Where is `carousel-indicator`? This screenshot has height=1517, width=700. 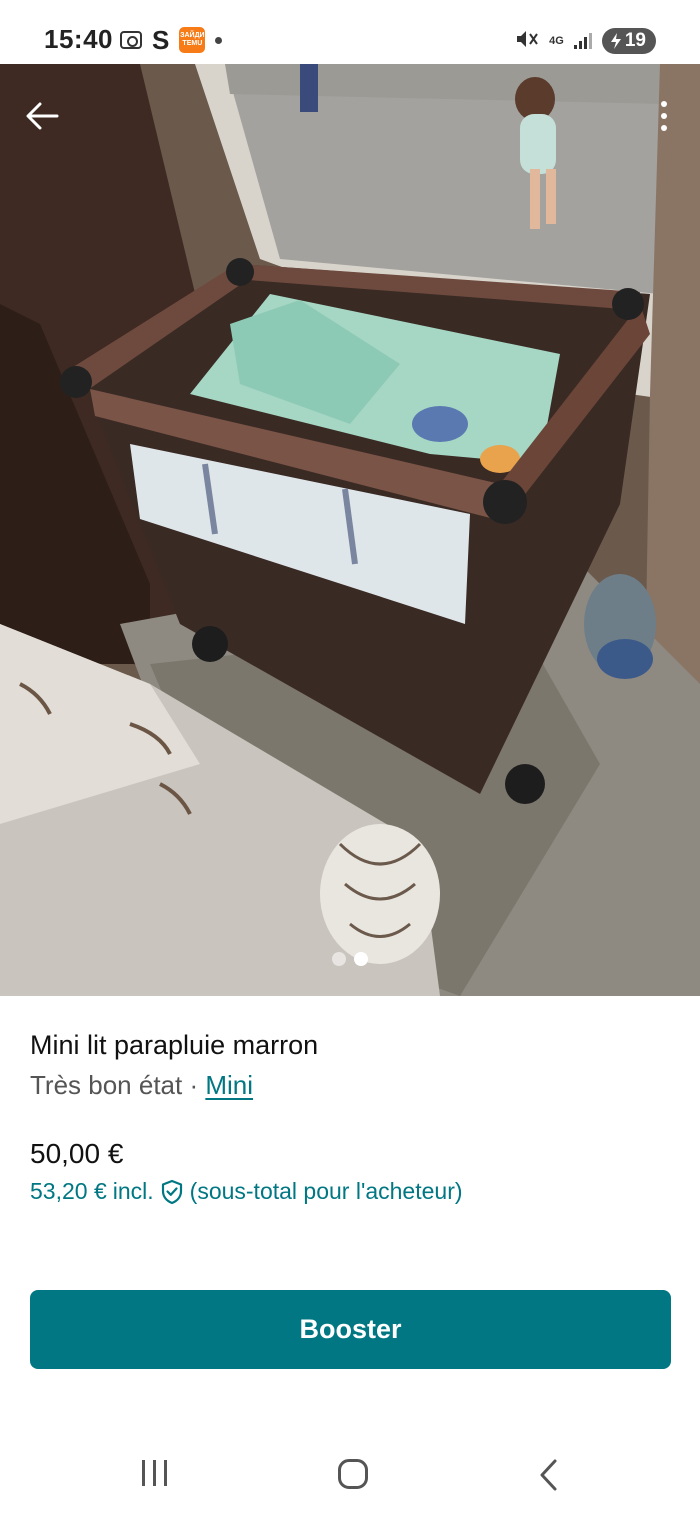
carousel-indicator is located at coordinates (350, 959).